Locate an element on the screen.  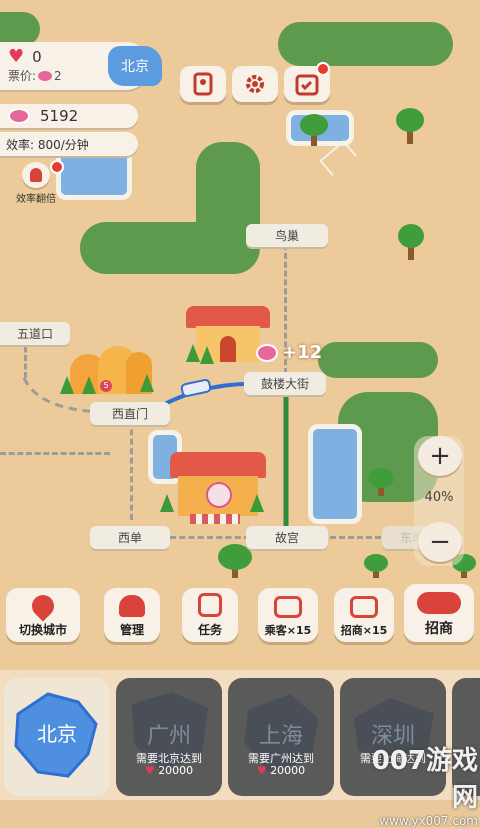
ticket-label: 票价: is located at coordinates (22, 76).